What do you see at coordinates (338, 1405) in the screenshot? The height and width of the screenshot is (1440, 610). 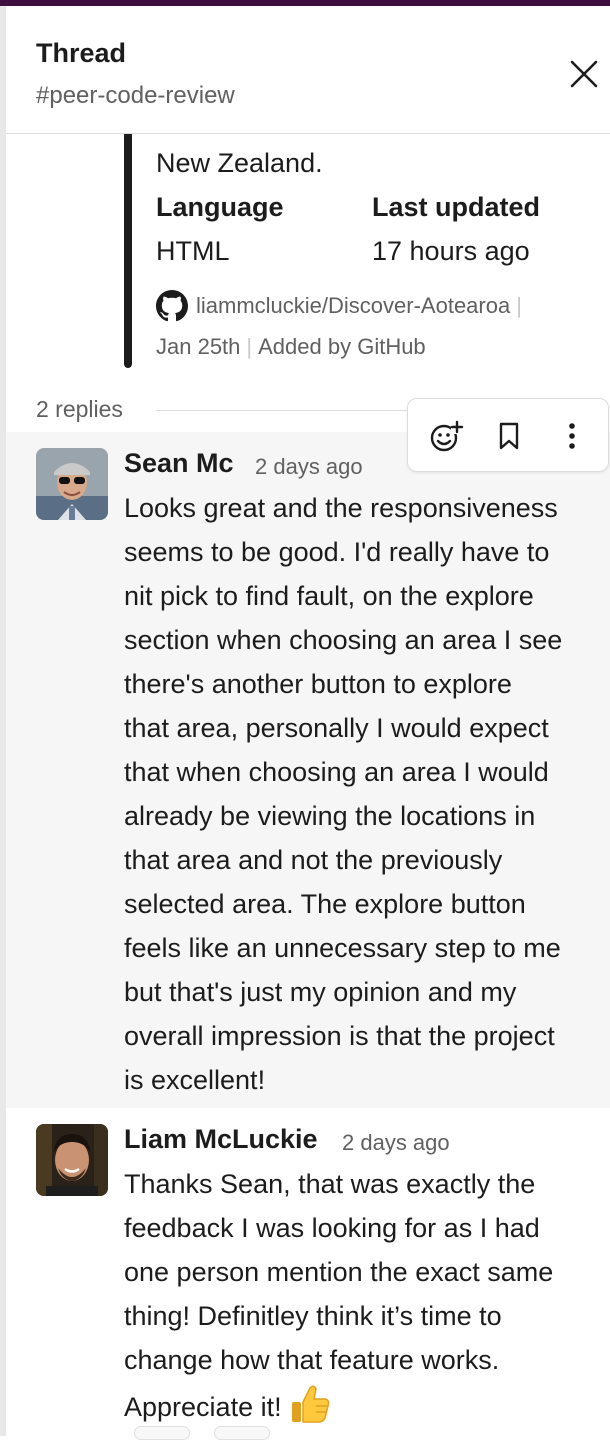 I see `message-line: Appreciate it!` at bounding box center [338, 1405].